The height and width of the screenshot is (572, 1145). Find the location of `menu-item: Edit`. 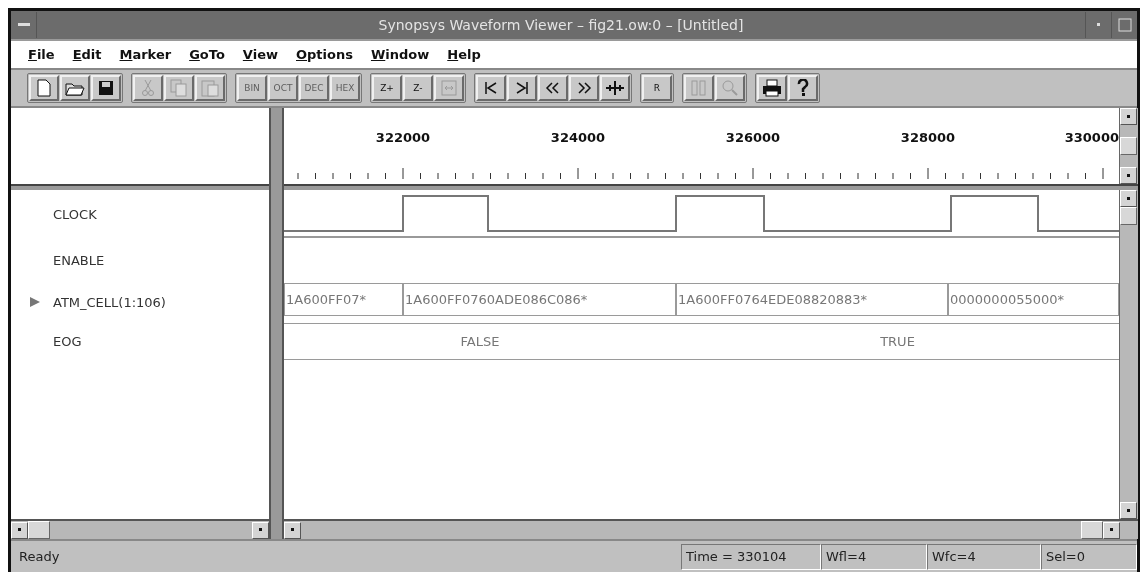

menu-item: Edit is located at coordinates (87, 54).